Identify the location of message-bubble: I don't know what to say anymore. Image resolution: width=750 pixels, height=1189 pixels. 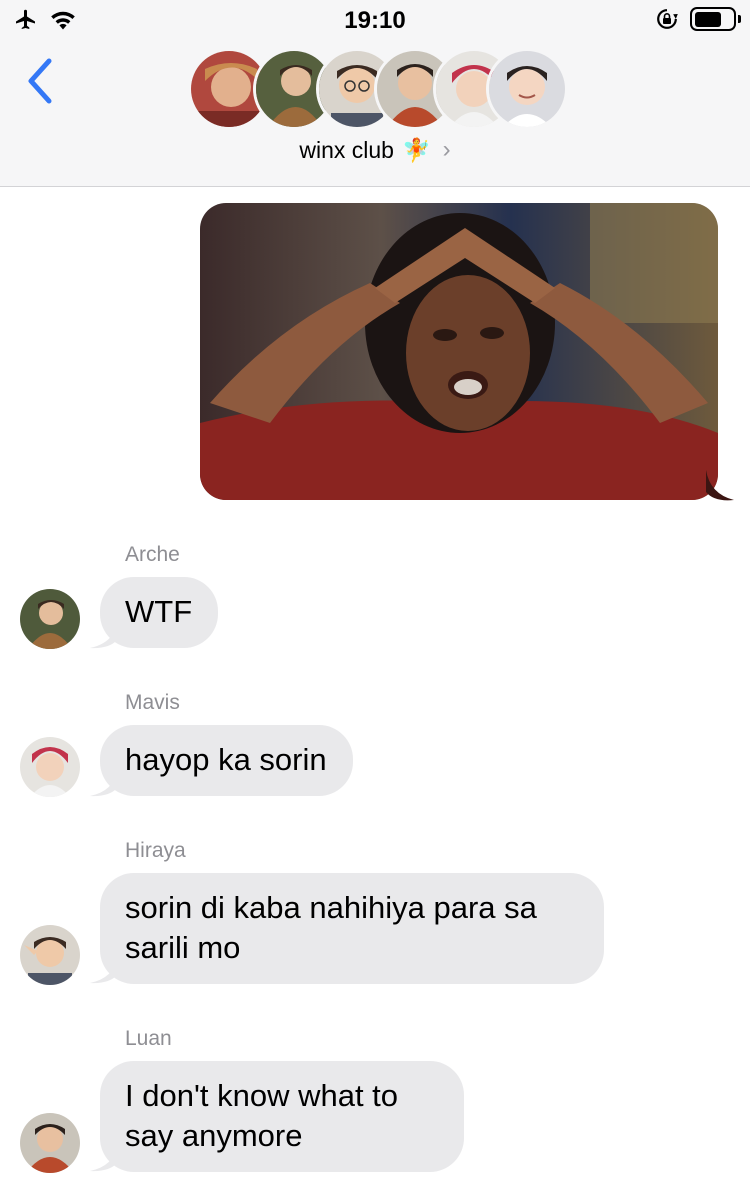
(282, 1116).